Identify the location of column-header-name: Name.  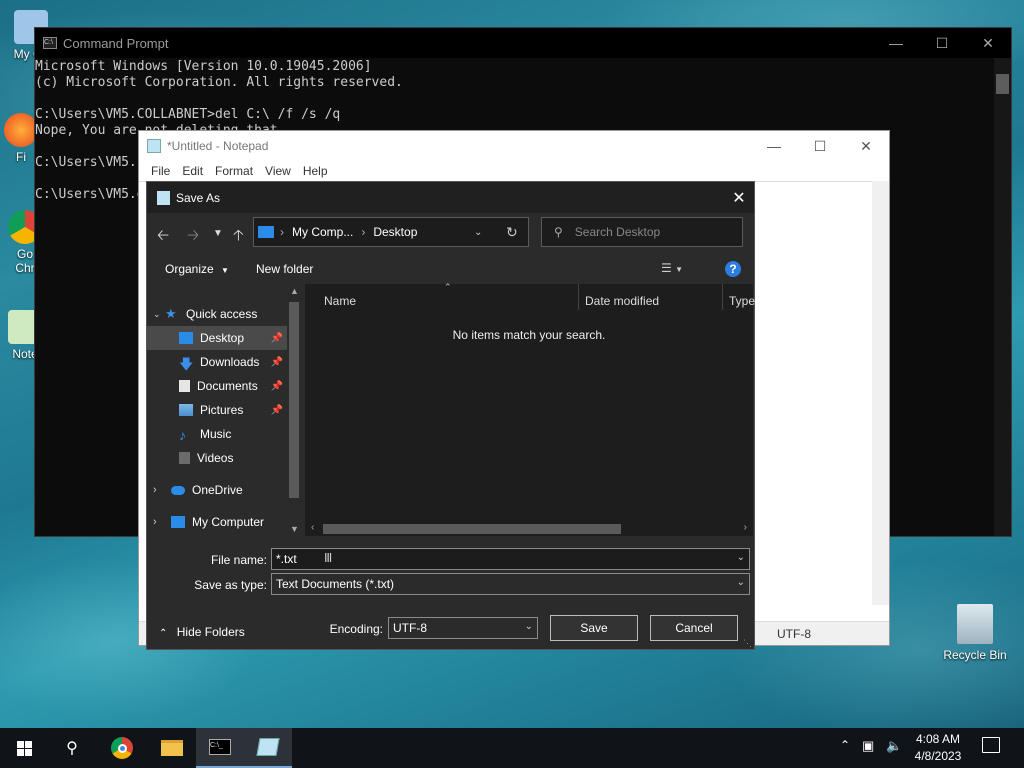
(340, 301).